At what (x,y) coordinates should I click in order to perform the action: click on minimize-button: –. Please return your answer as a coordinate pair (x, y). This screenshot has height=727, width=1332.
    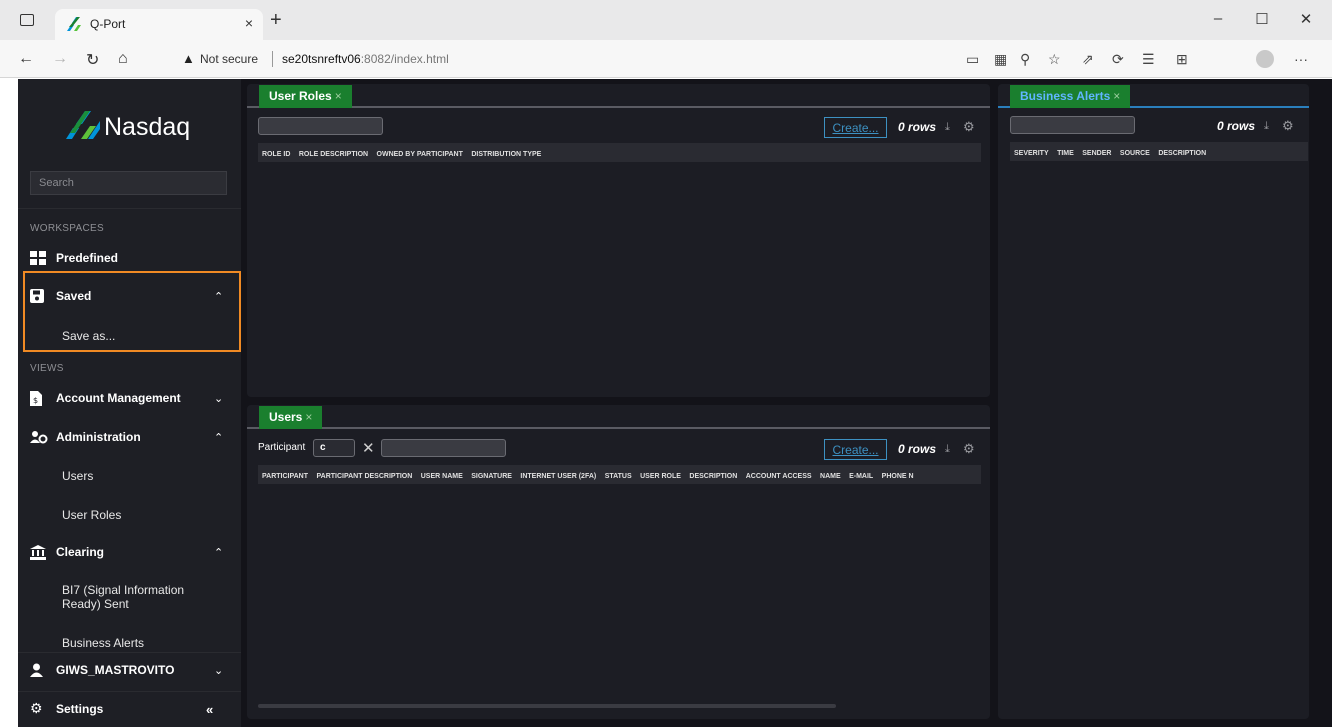
    Looking at the image, I should click on (1218, 18).